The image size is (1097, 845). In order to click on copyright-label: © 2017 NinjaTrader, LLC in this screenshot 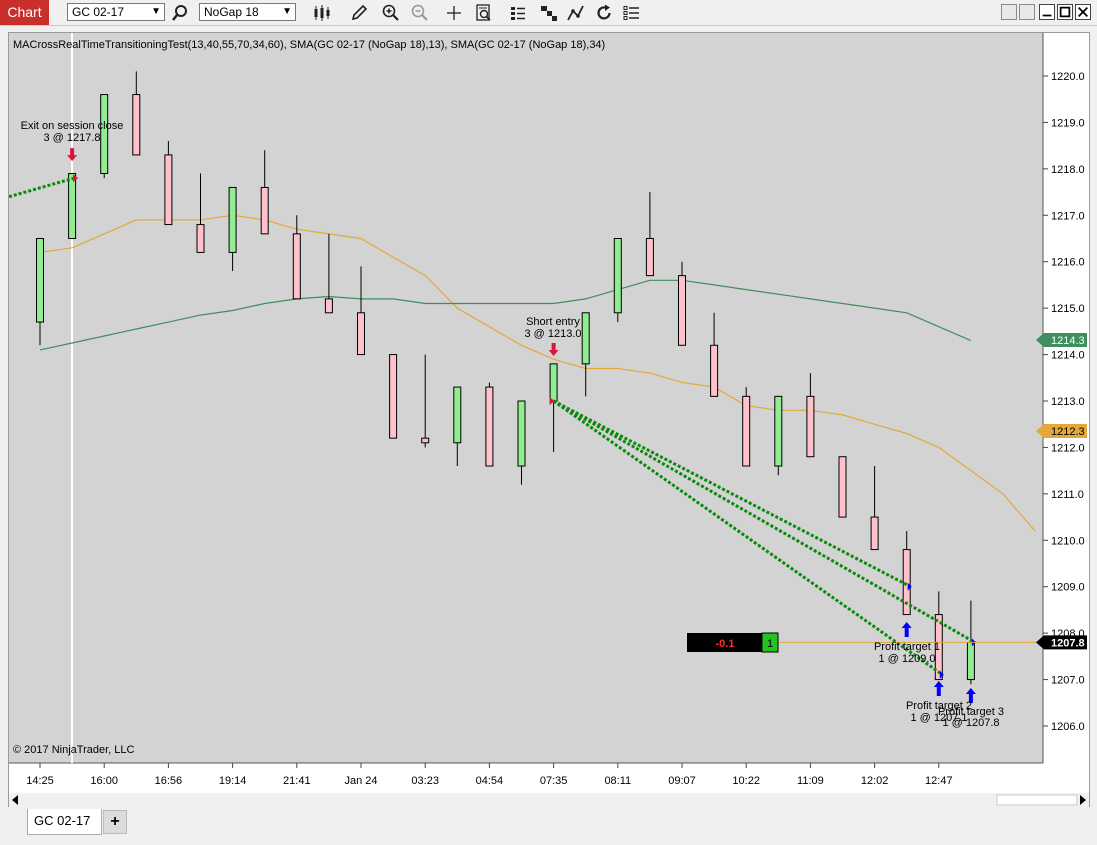, I will do `click(73, 750)`.